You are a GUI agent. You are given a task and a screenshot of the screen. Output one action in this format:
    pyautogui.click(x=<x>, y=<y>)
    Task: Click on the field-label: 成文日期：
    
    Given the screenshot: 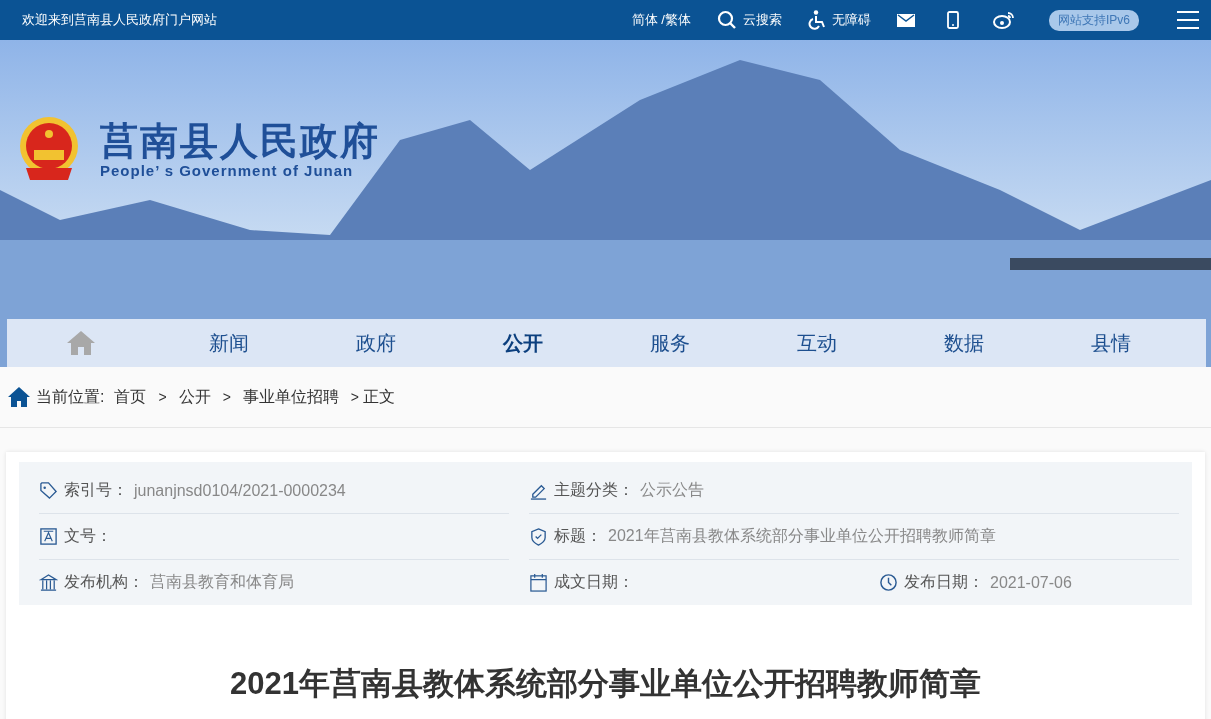 What is the action you would take?
    pyautogui.click(x=594, y=582)
    